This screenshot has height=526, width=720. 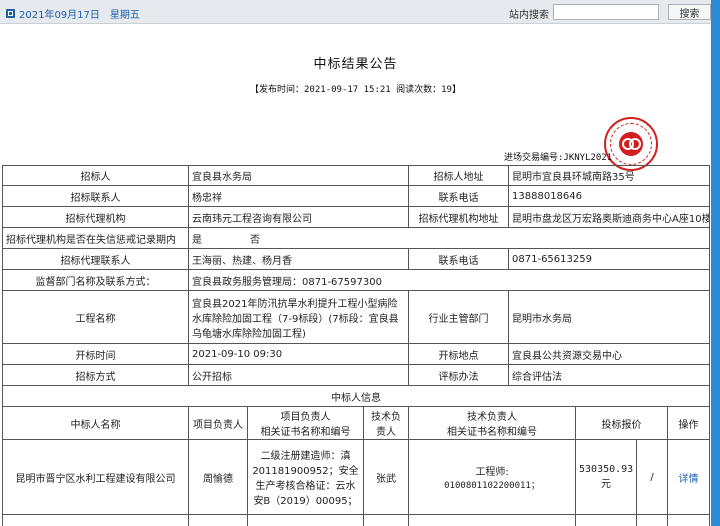 I want to click on header-tech-cert-line2: 相关证书名称和编号, so click(x=492, y=432).